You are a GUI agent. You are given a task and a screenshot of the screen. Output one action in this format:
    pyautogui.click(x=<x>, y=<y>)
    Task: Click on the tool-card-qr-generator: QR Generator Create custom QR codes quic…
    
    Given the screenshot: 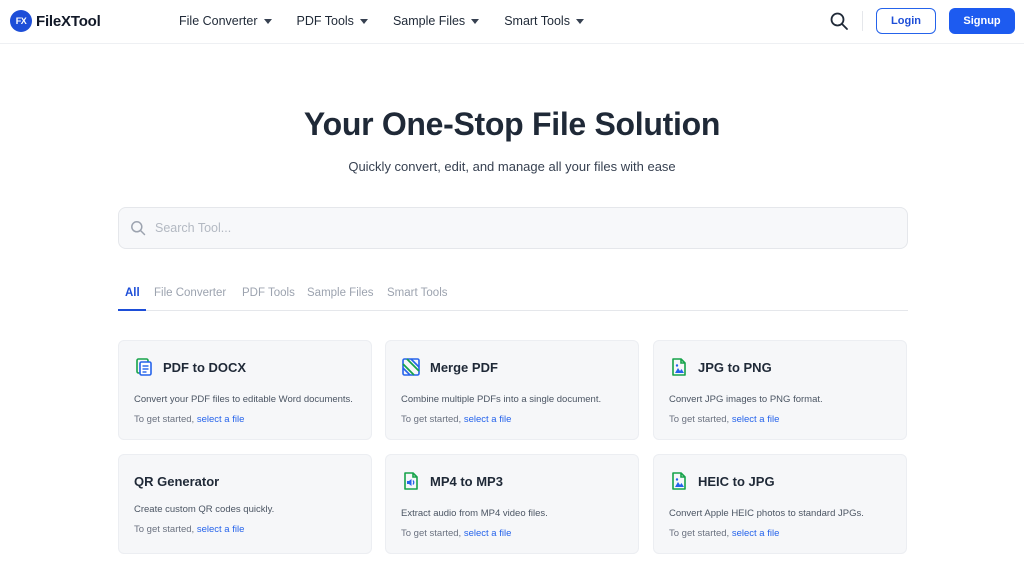 What is the action you would take?
    pyautogui.click(x=245, y=504)
    